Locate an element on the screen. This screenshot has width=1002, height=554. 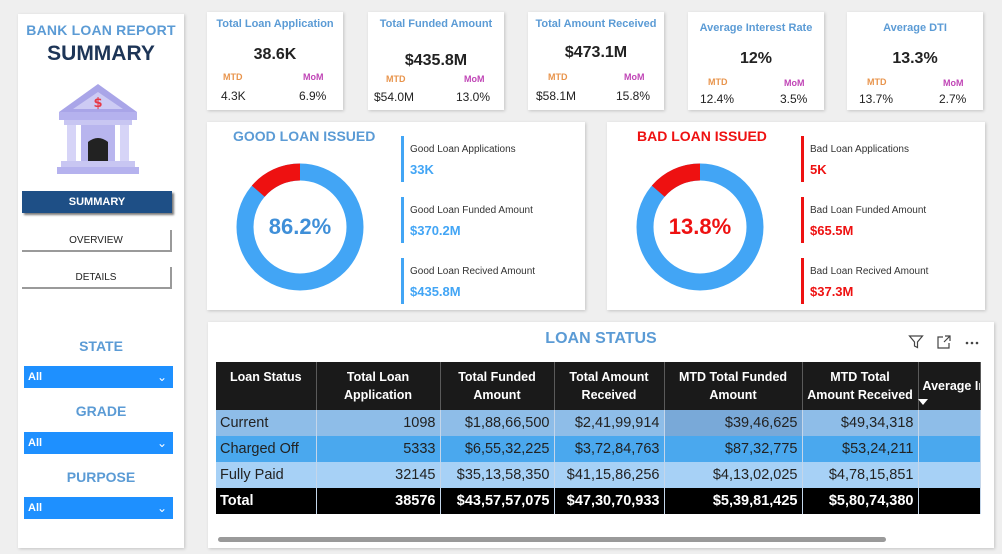
cell: $87,32,775 is located at coordinates (733, 449).